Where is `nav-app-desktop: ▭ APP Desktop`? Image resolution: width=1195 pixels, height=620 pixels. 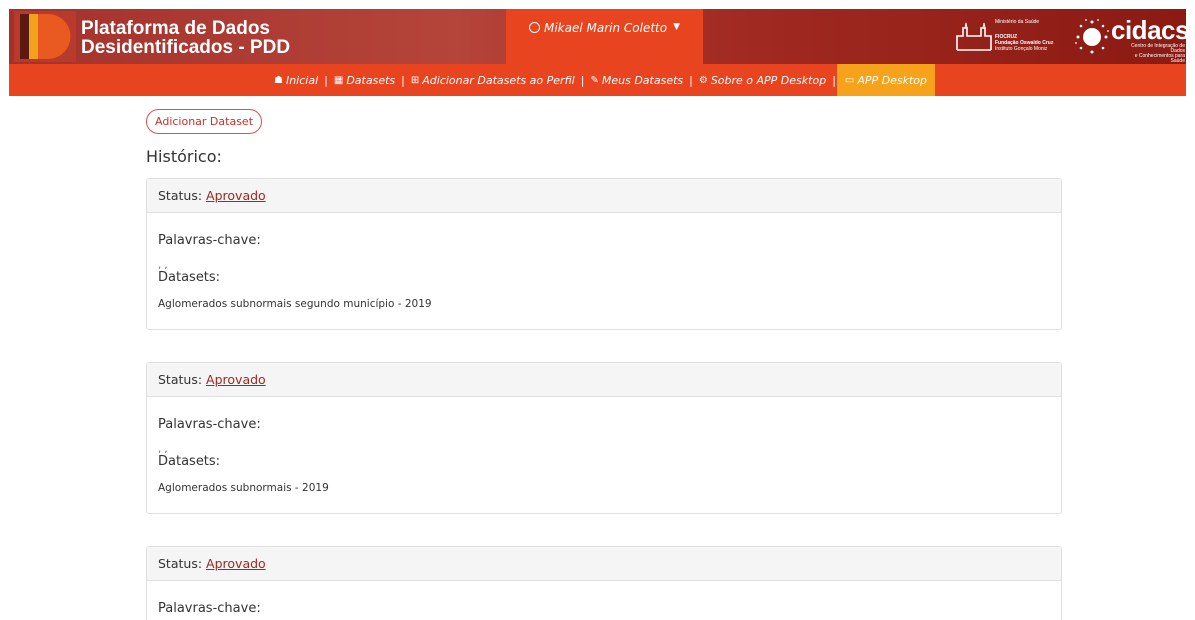 nav-app-desktop: ▭ APP Desktop is located at coordinates (886, 80).